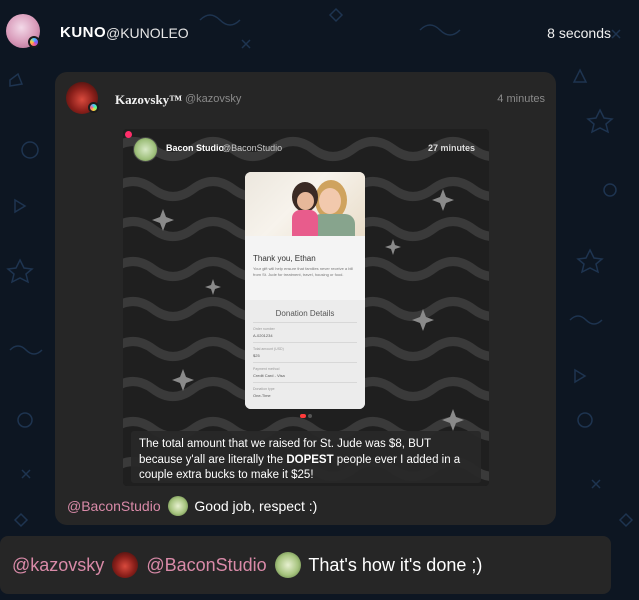  Describe the element at coordinates (125, 565) in the screenshot. I see `kazovsky-avatar` at that location.